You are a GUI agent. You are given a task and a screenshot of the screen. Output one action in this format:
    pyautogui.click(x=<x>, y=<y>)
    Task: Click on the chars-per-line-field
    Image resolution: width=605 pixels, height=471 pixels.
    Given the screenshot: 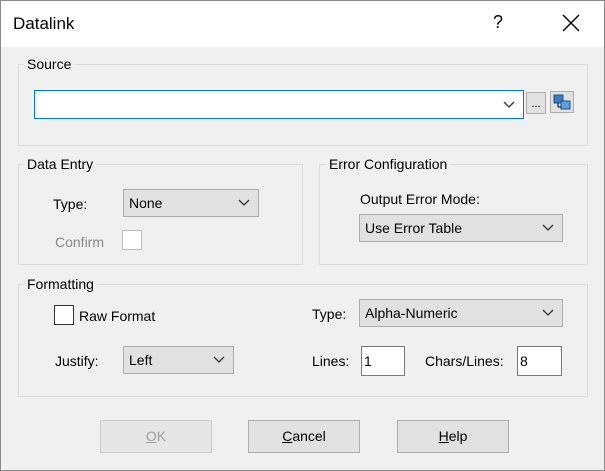 What is the action you would take?
    pyautogui.click(x=539, y=361)
    